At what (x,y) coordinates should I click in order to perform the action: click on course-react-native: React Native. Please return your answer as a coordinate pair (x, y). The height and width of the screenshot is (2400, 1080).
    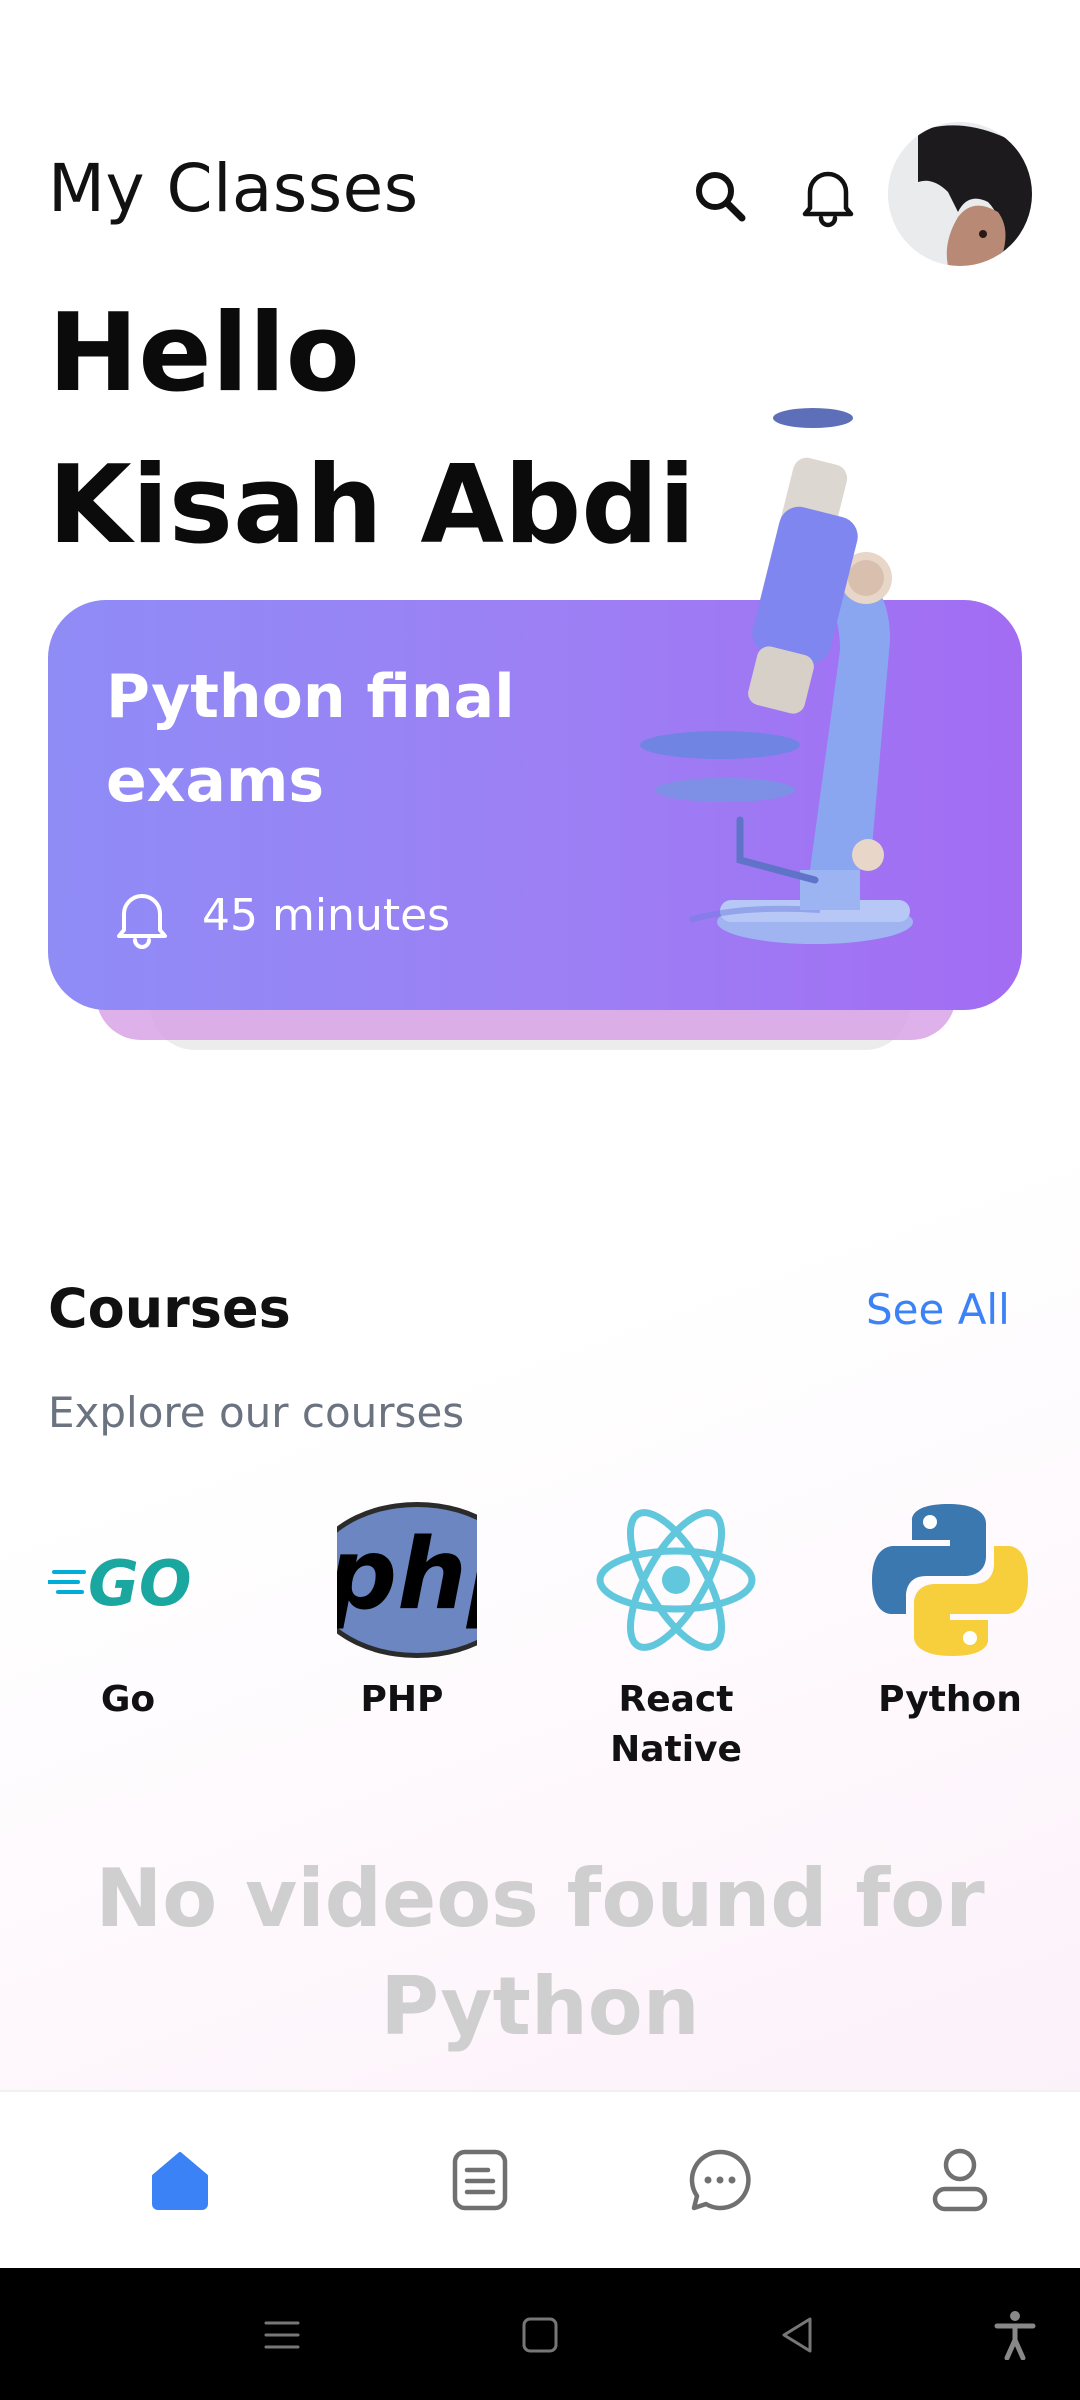
    Looking at the image, I should click on (676, 1635).